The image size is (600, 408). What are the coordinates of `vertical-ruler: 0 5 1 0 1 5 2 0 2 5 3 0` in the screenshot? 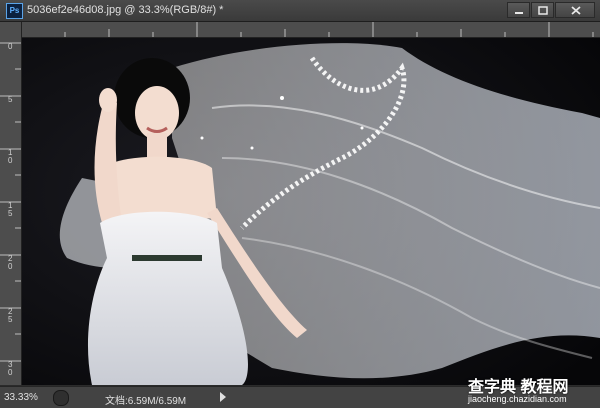 It's located at (11, 203).